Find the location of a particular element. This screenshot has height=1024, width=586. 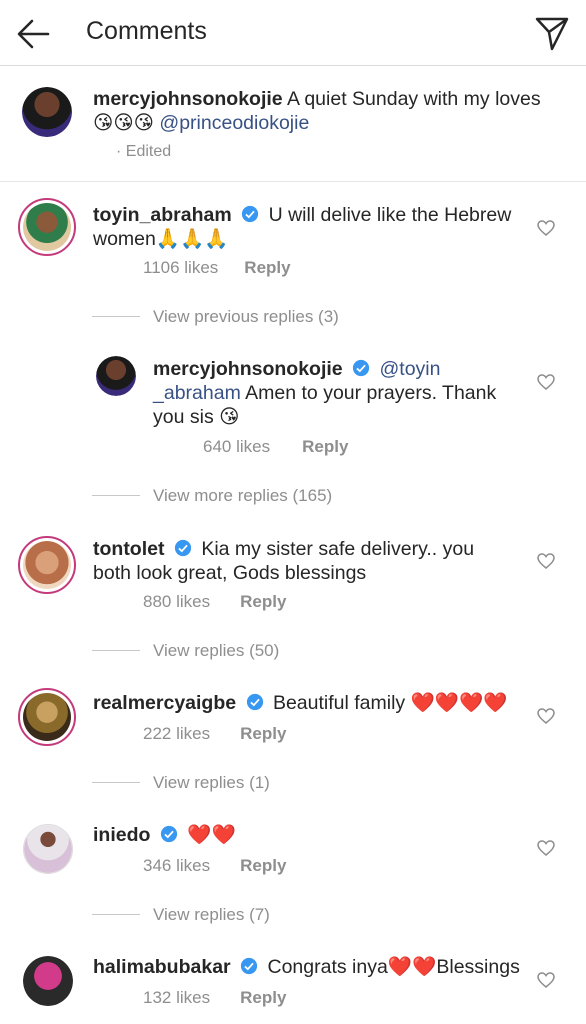

like-count: 640 likes is located at coordinates (236, 446).